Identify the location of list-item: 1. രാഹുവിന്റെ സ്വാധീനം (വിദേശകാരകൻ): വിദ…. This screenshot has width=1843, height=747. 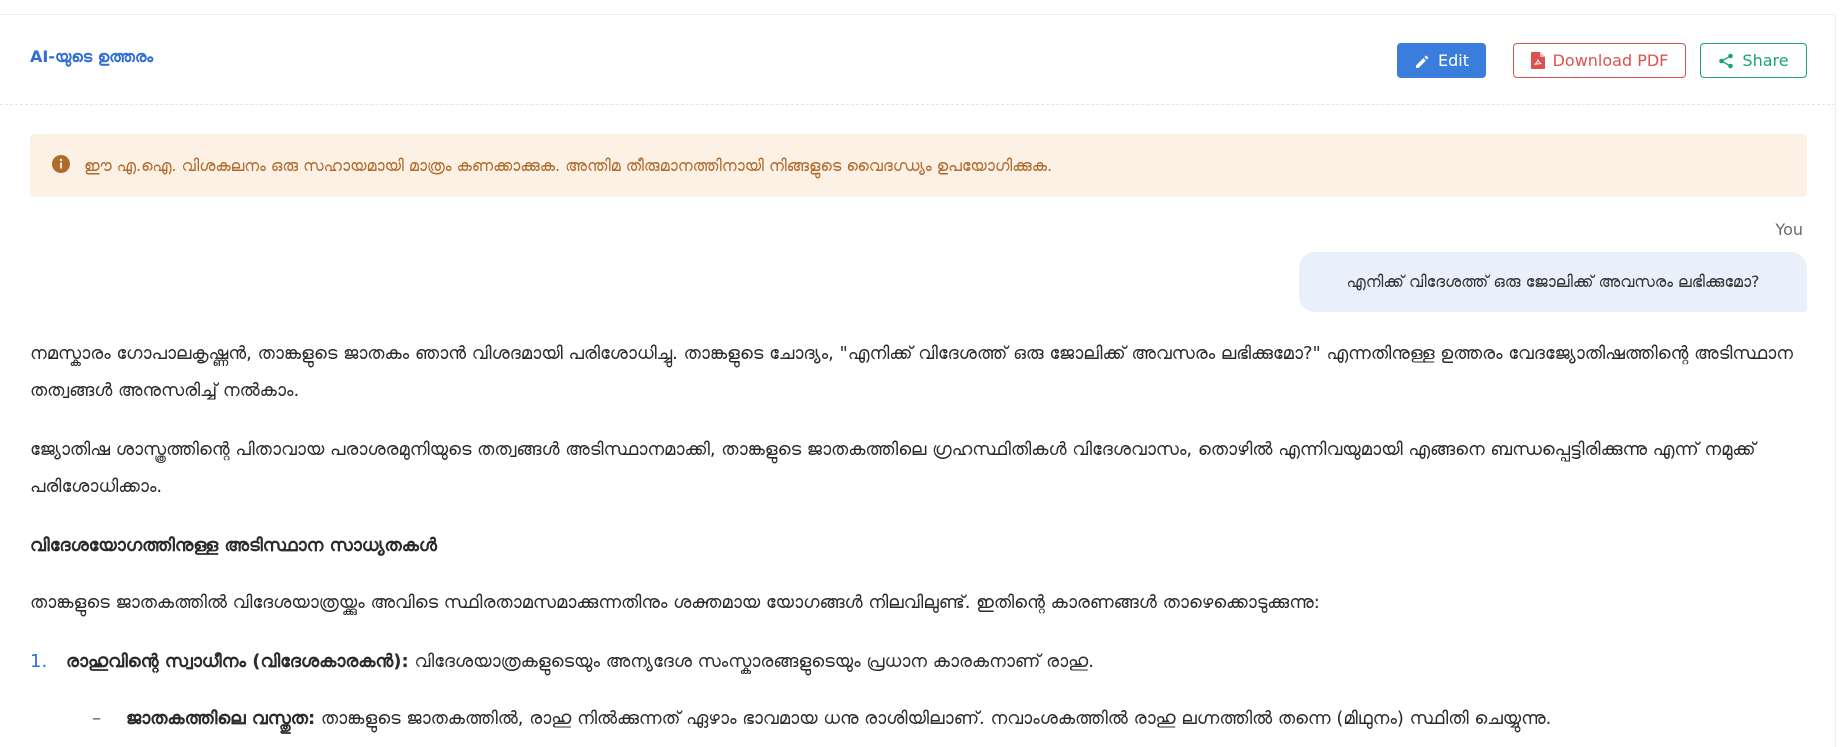
(918, 661).